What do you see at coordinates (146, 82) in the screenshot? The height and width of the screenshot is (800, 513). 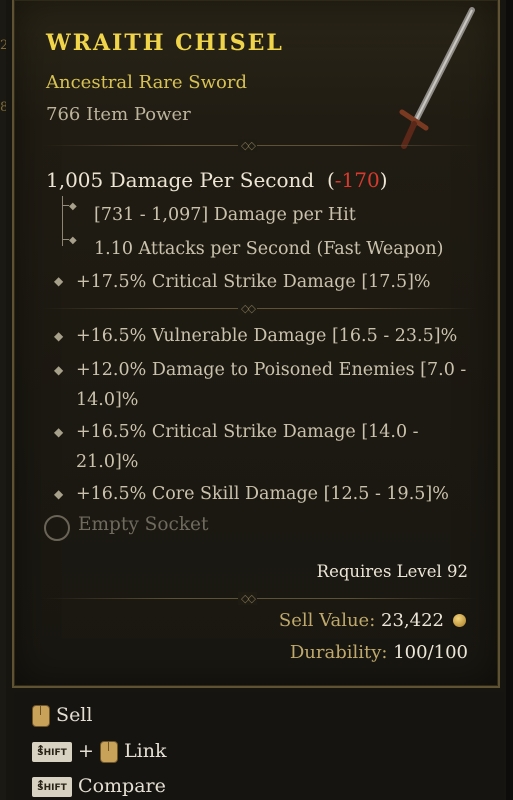 I see `item-type: Ancestral Rare Sword` at bounding box center [146, 82].